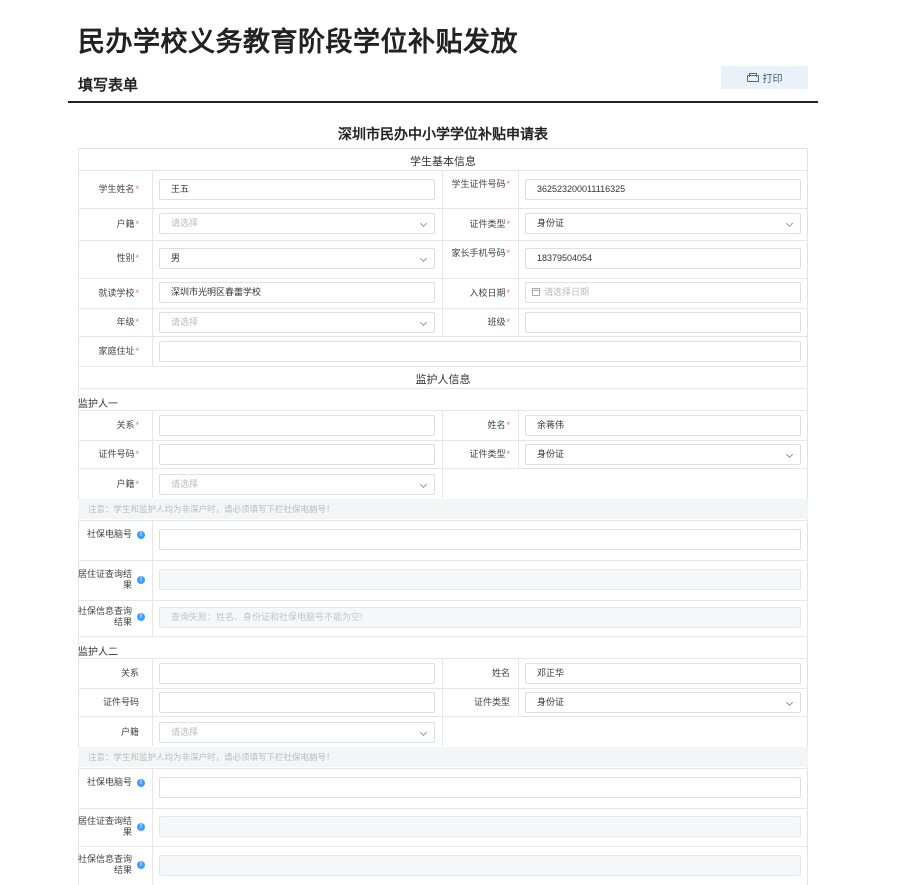 This screenshot has height=885, width=917. I want to click on guardian2-note: 注意：学生和监护人均为非深户时，请必须填写下栏社保电脑号！, so click(443, 757).